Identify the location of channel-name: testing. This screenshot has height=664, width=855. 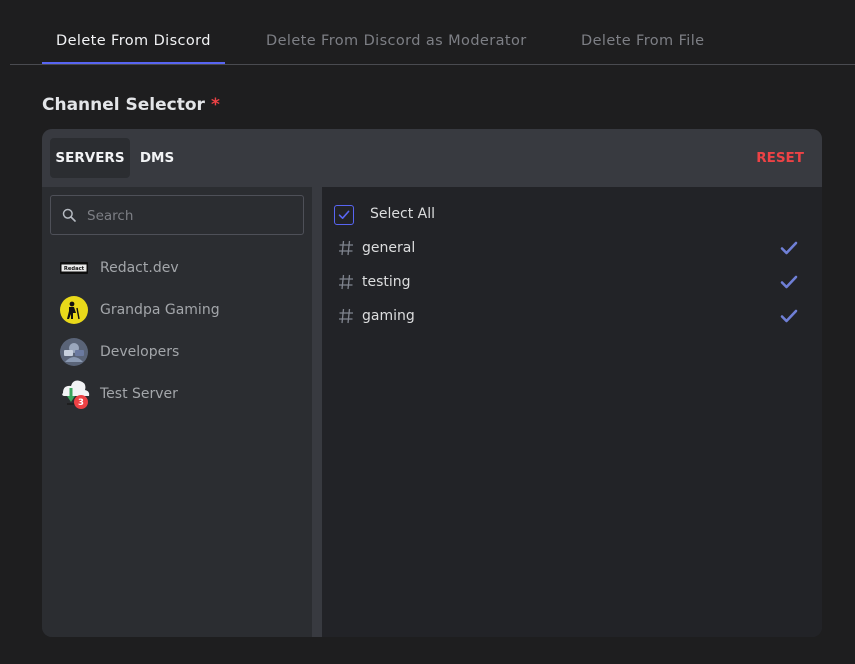
(386, 282).